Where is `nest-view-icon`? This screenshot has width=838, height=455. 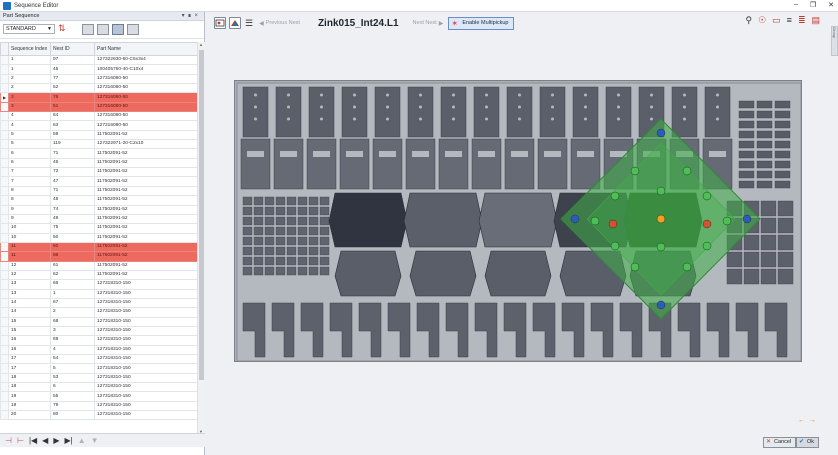
nest-view-icon is located at coordinates (220, 23).